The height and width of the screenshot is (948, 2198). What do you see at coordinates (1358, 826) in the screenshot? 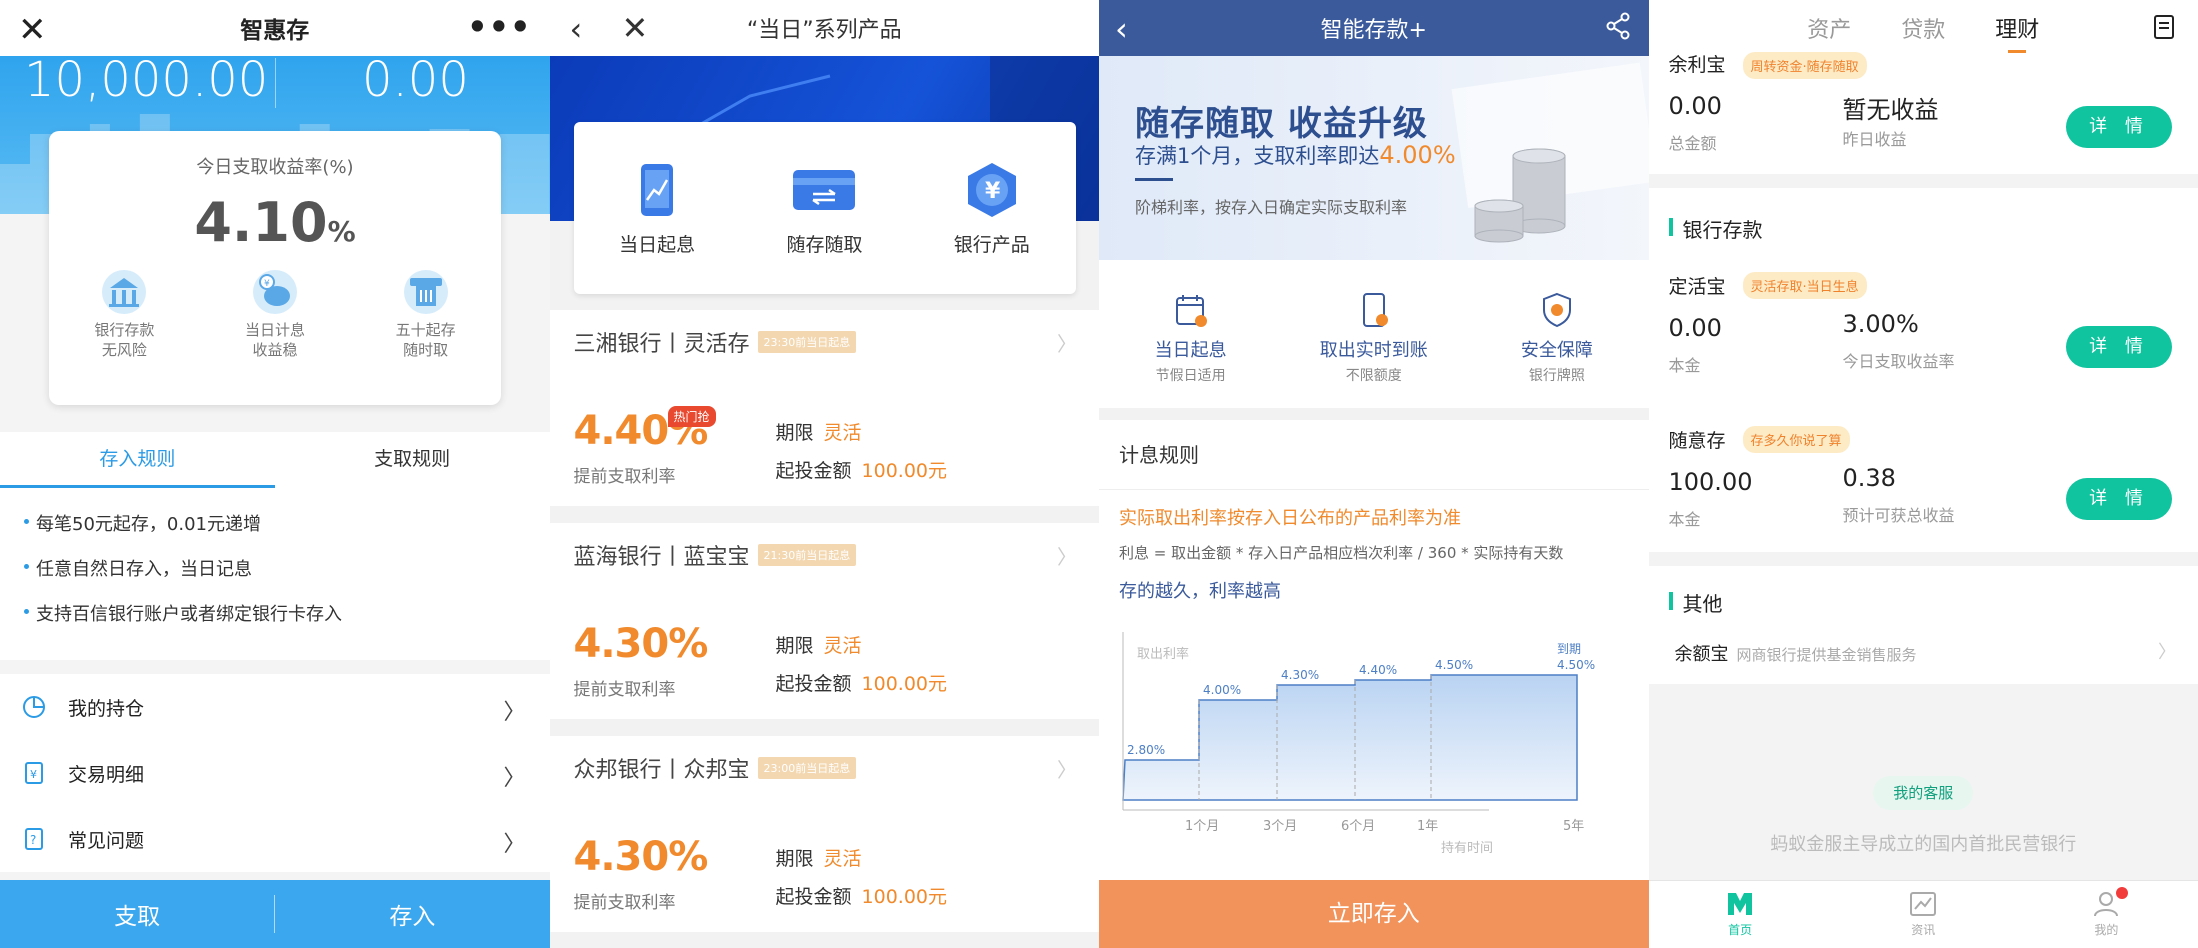
I see `x-tick-label: 6个月` at bounding box center [1358, 826].